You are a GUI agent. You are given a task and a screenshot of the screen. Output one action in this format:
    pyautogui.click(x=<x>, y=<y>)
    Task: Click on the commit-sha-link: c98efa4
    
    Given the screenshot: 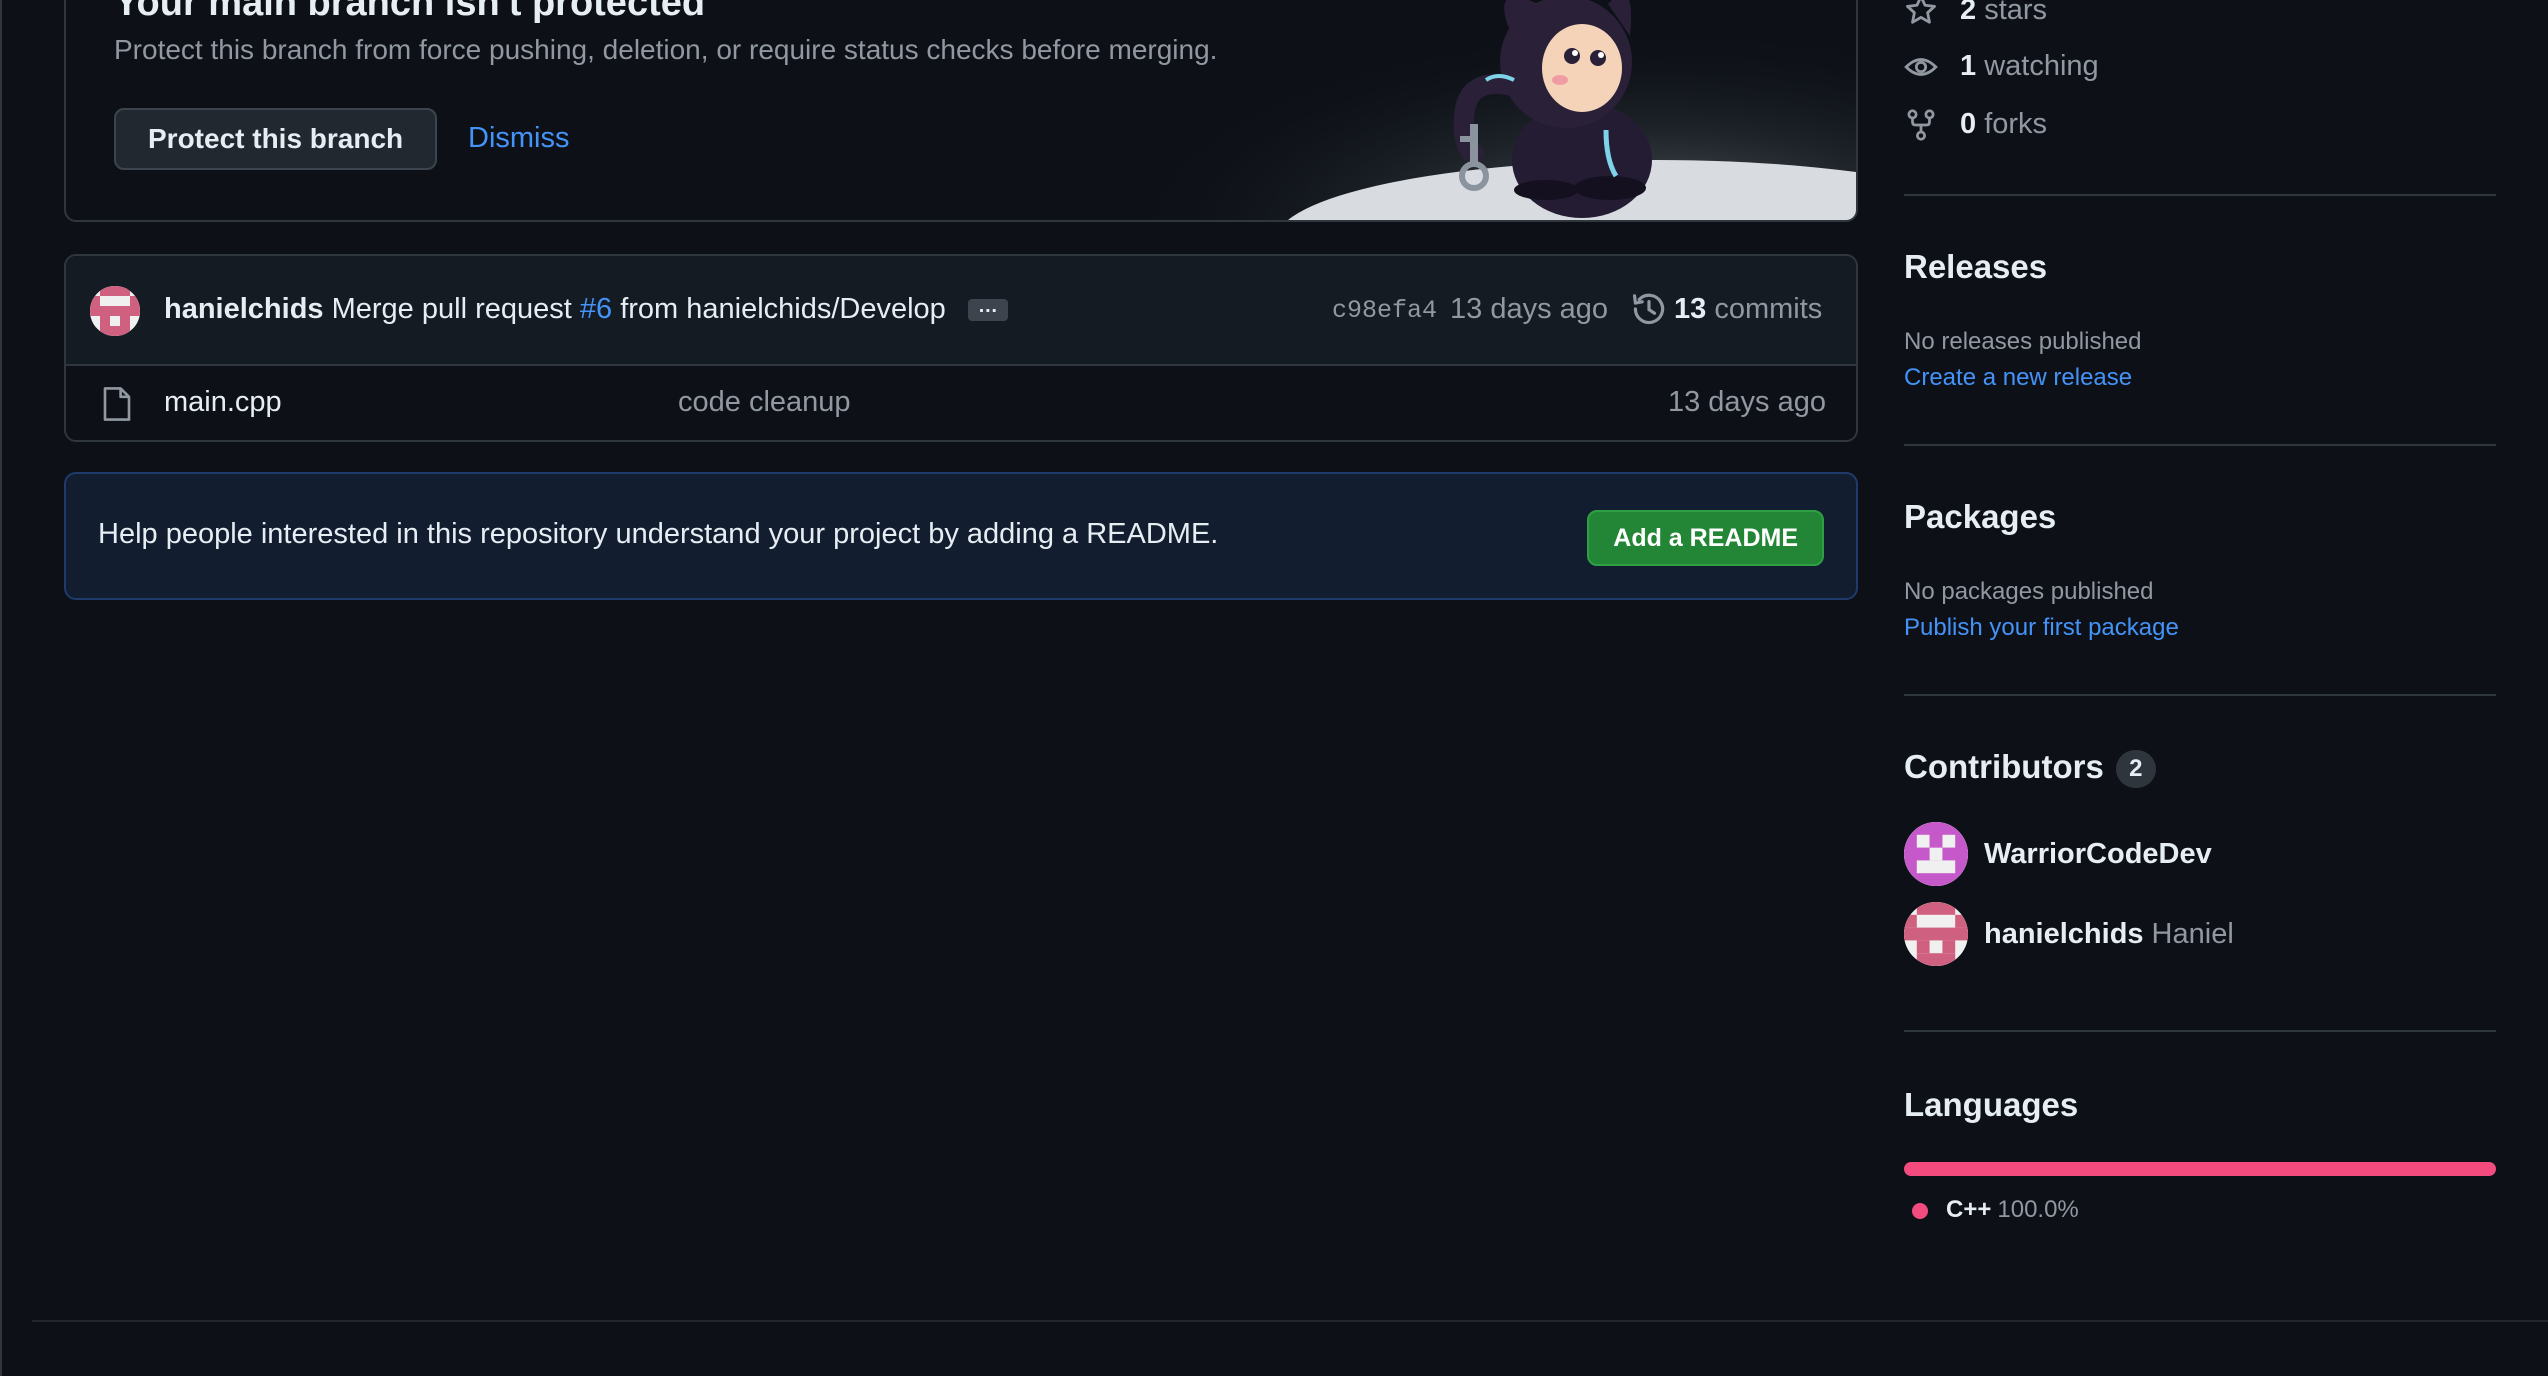 What is the action you would take?
    pyautogui.click(x=1384, y=310)
    